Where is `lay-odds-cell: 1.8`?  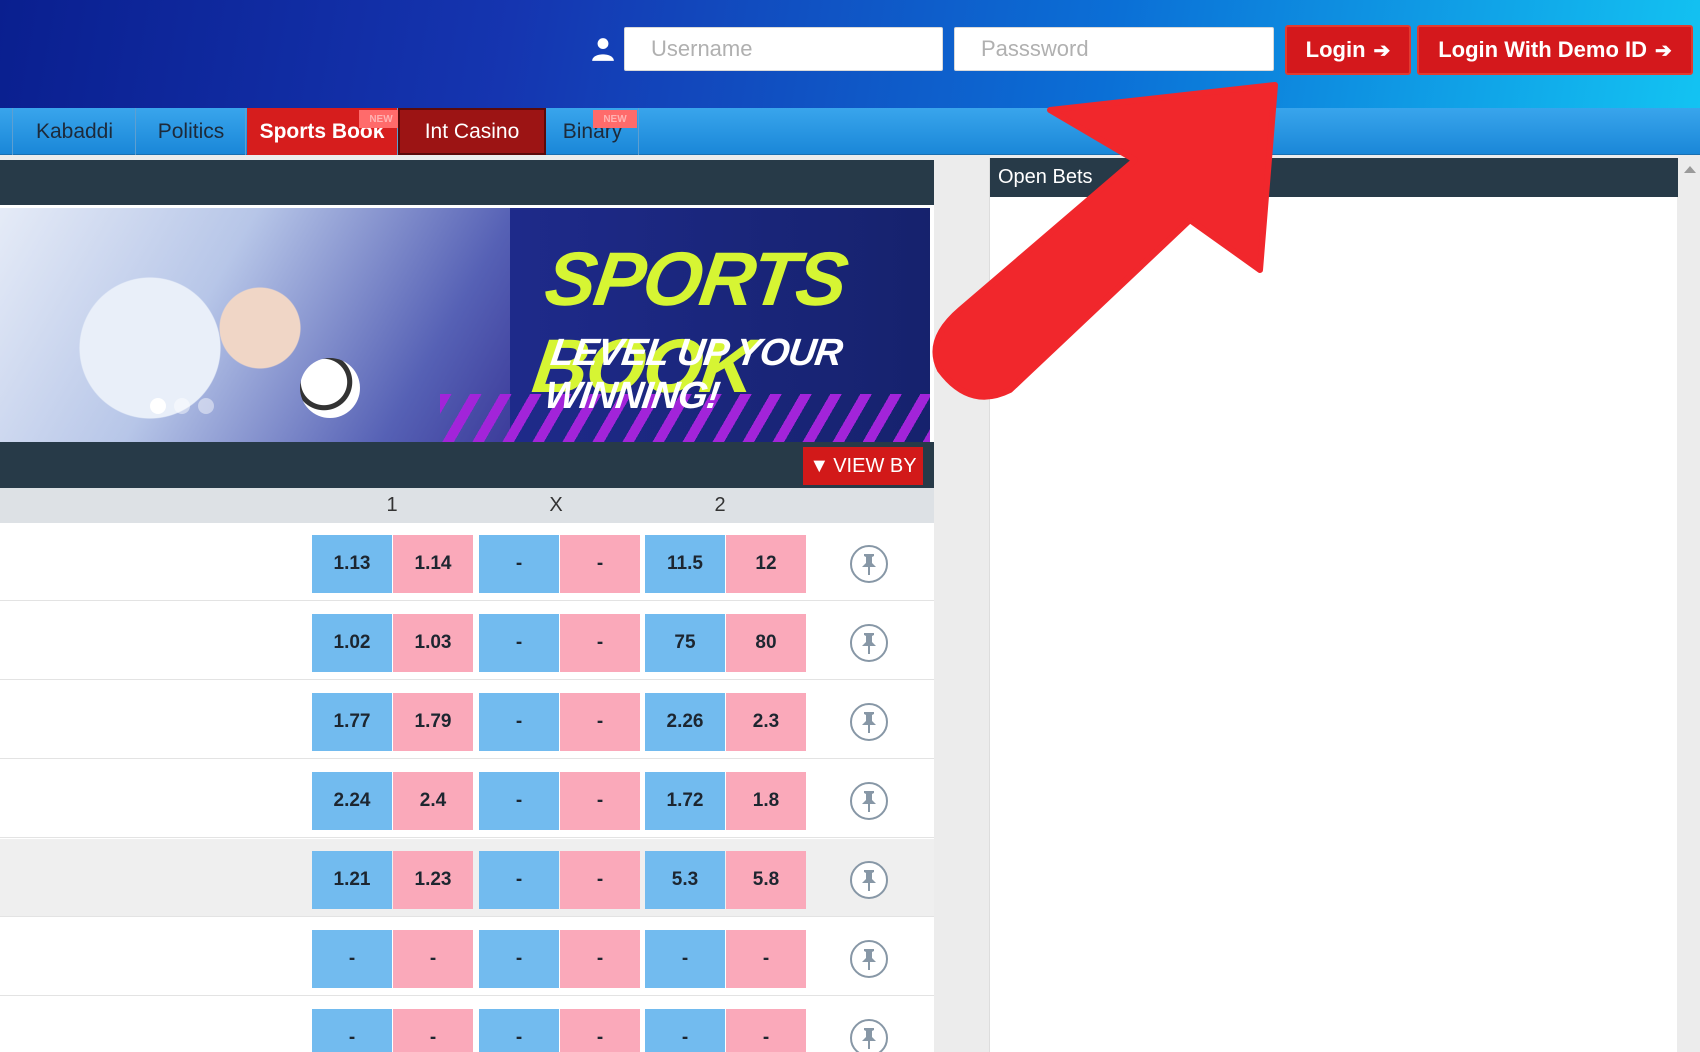
lay-odds-cell: 1.8 is located at coordinates (766, 801).